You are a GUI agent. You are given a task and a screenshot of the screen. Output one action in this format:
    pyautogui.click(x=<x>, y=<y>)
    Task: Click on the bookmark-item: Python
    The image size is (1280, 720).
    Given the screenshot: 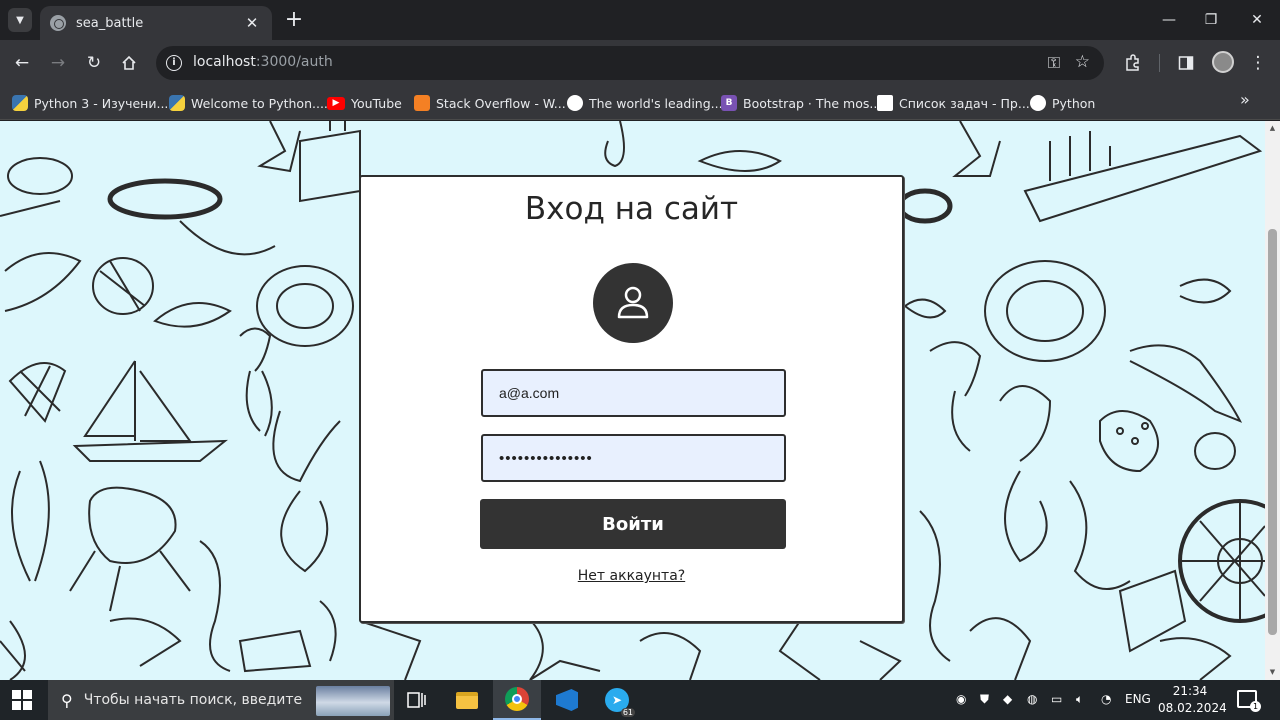 What is the action you would take?
    pyautogui.click(x=1062, y=103)
    